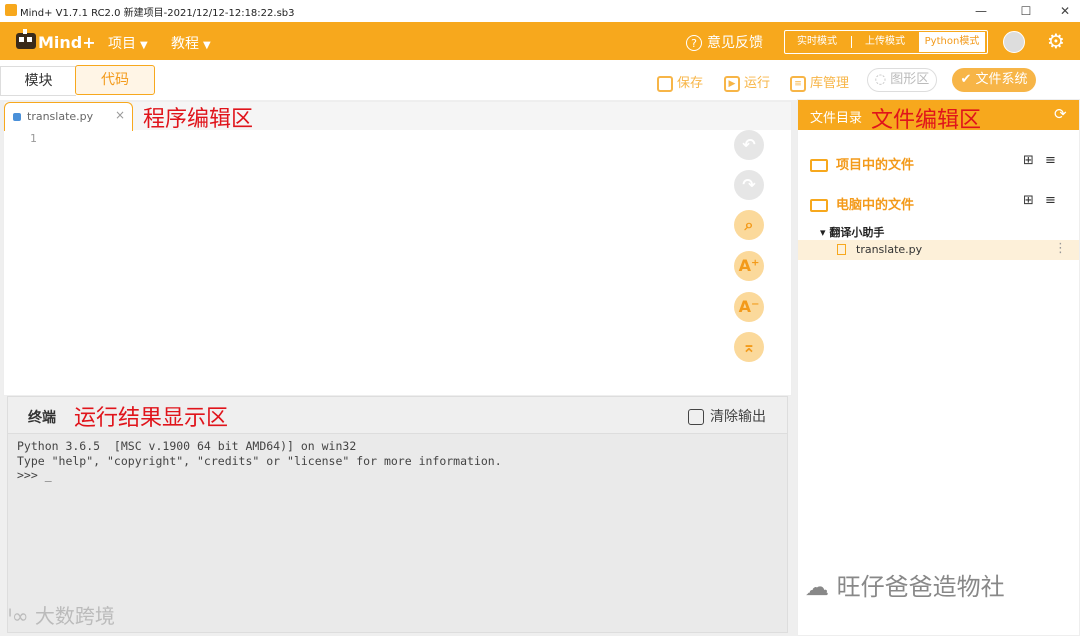 Image resolution: width=1080 pixels, height=636 pixels. I want to click on run-label: 运行, so click(757, 83).